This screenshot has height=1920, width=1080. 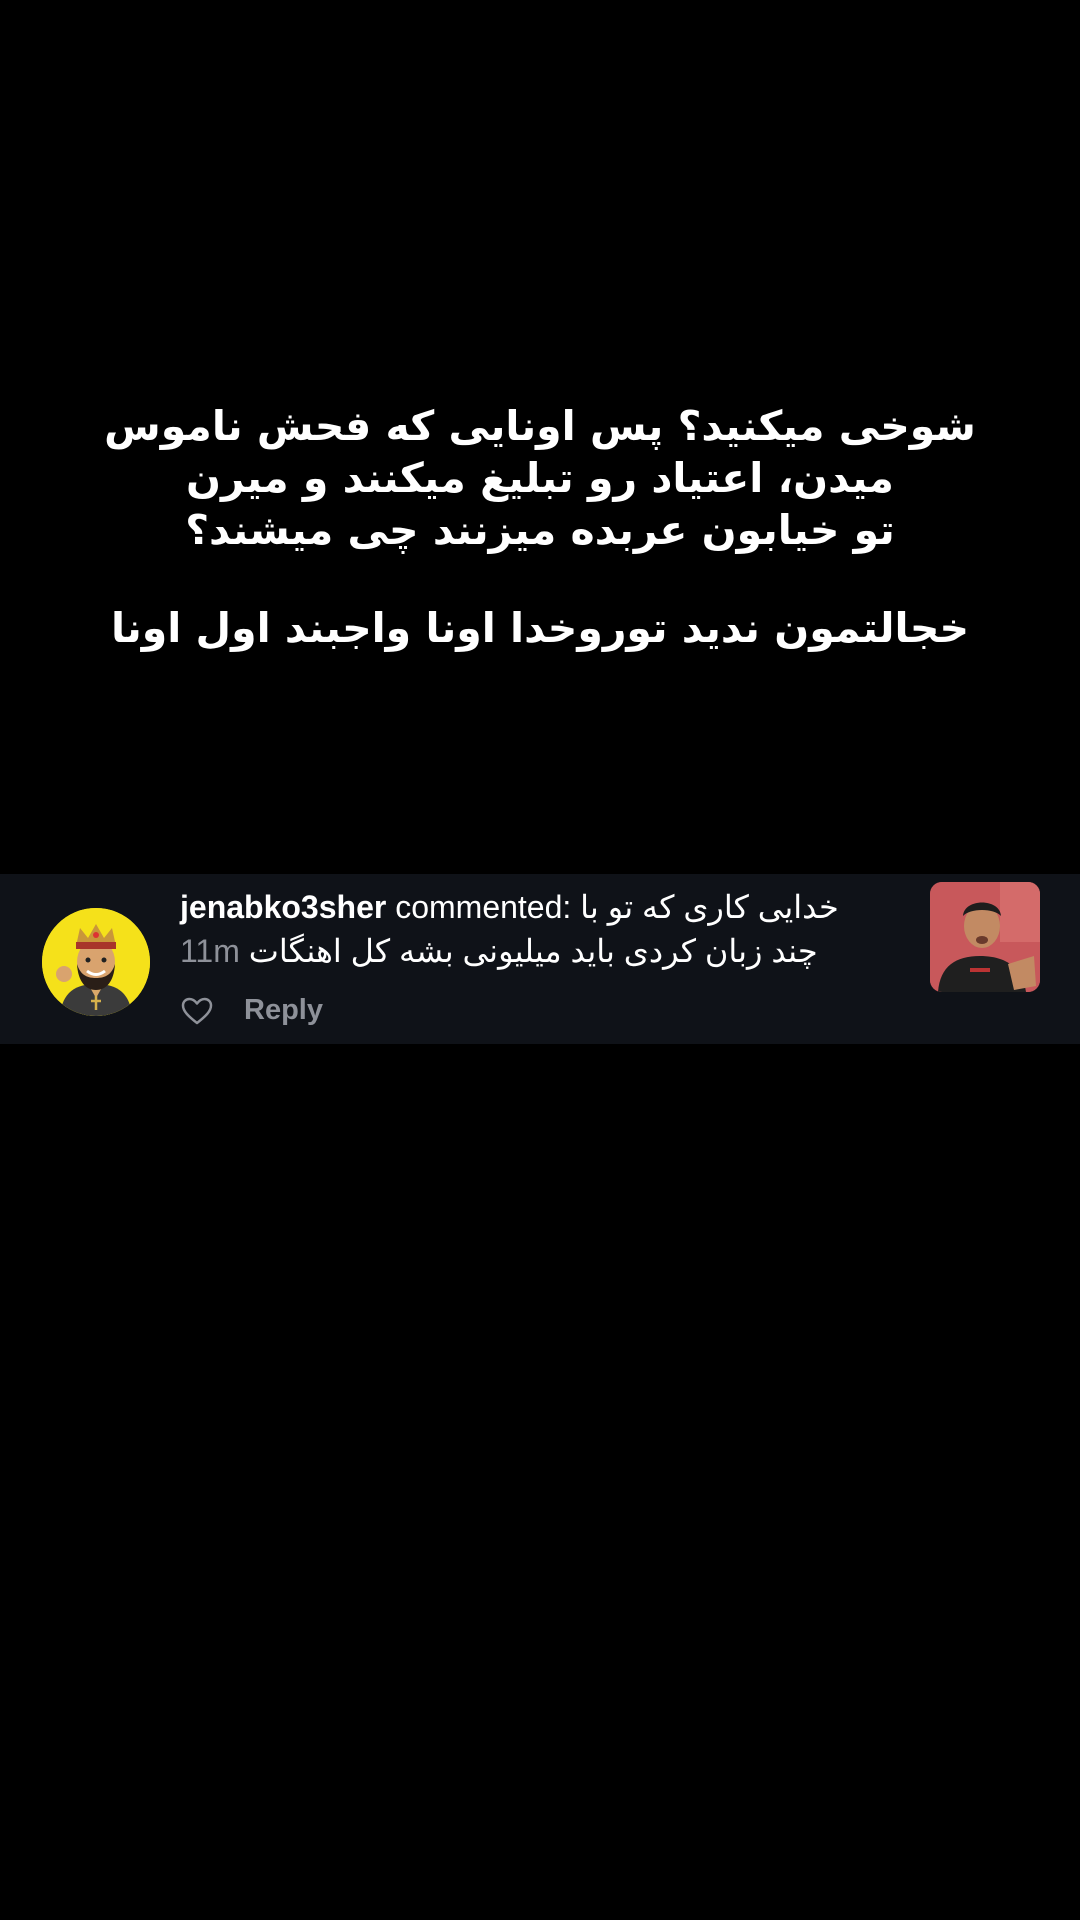 I want to click on comment-time: 11m, so click(x=210, y=951).